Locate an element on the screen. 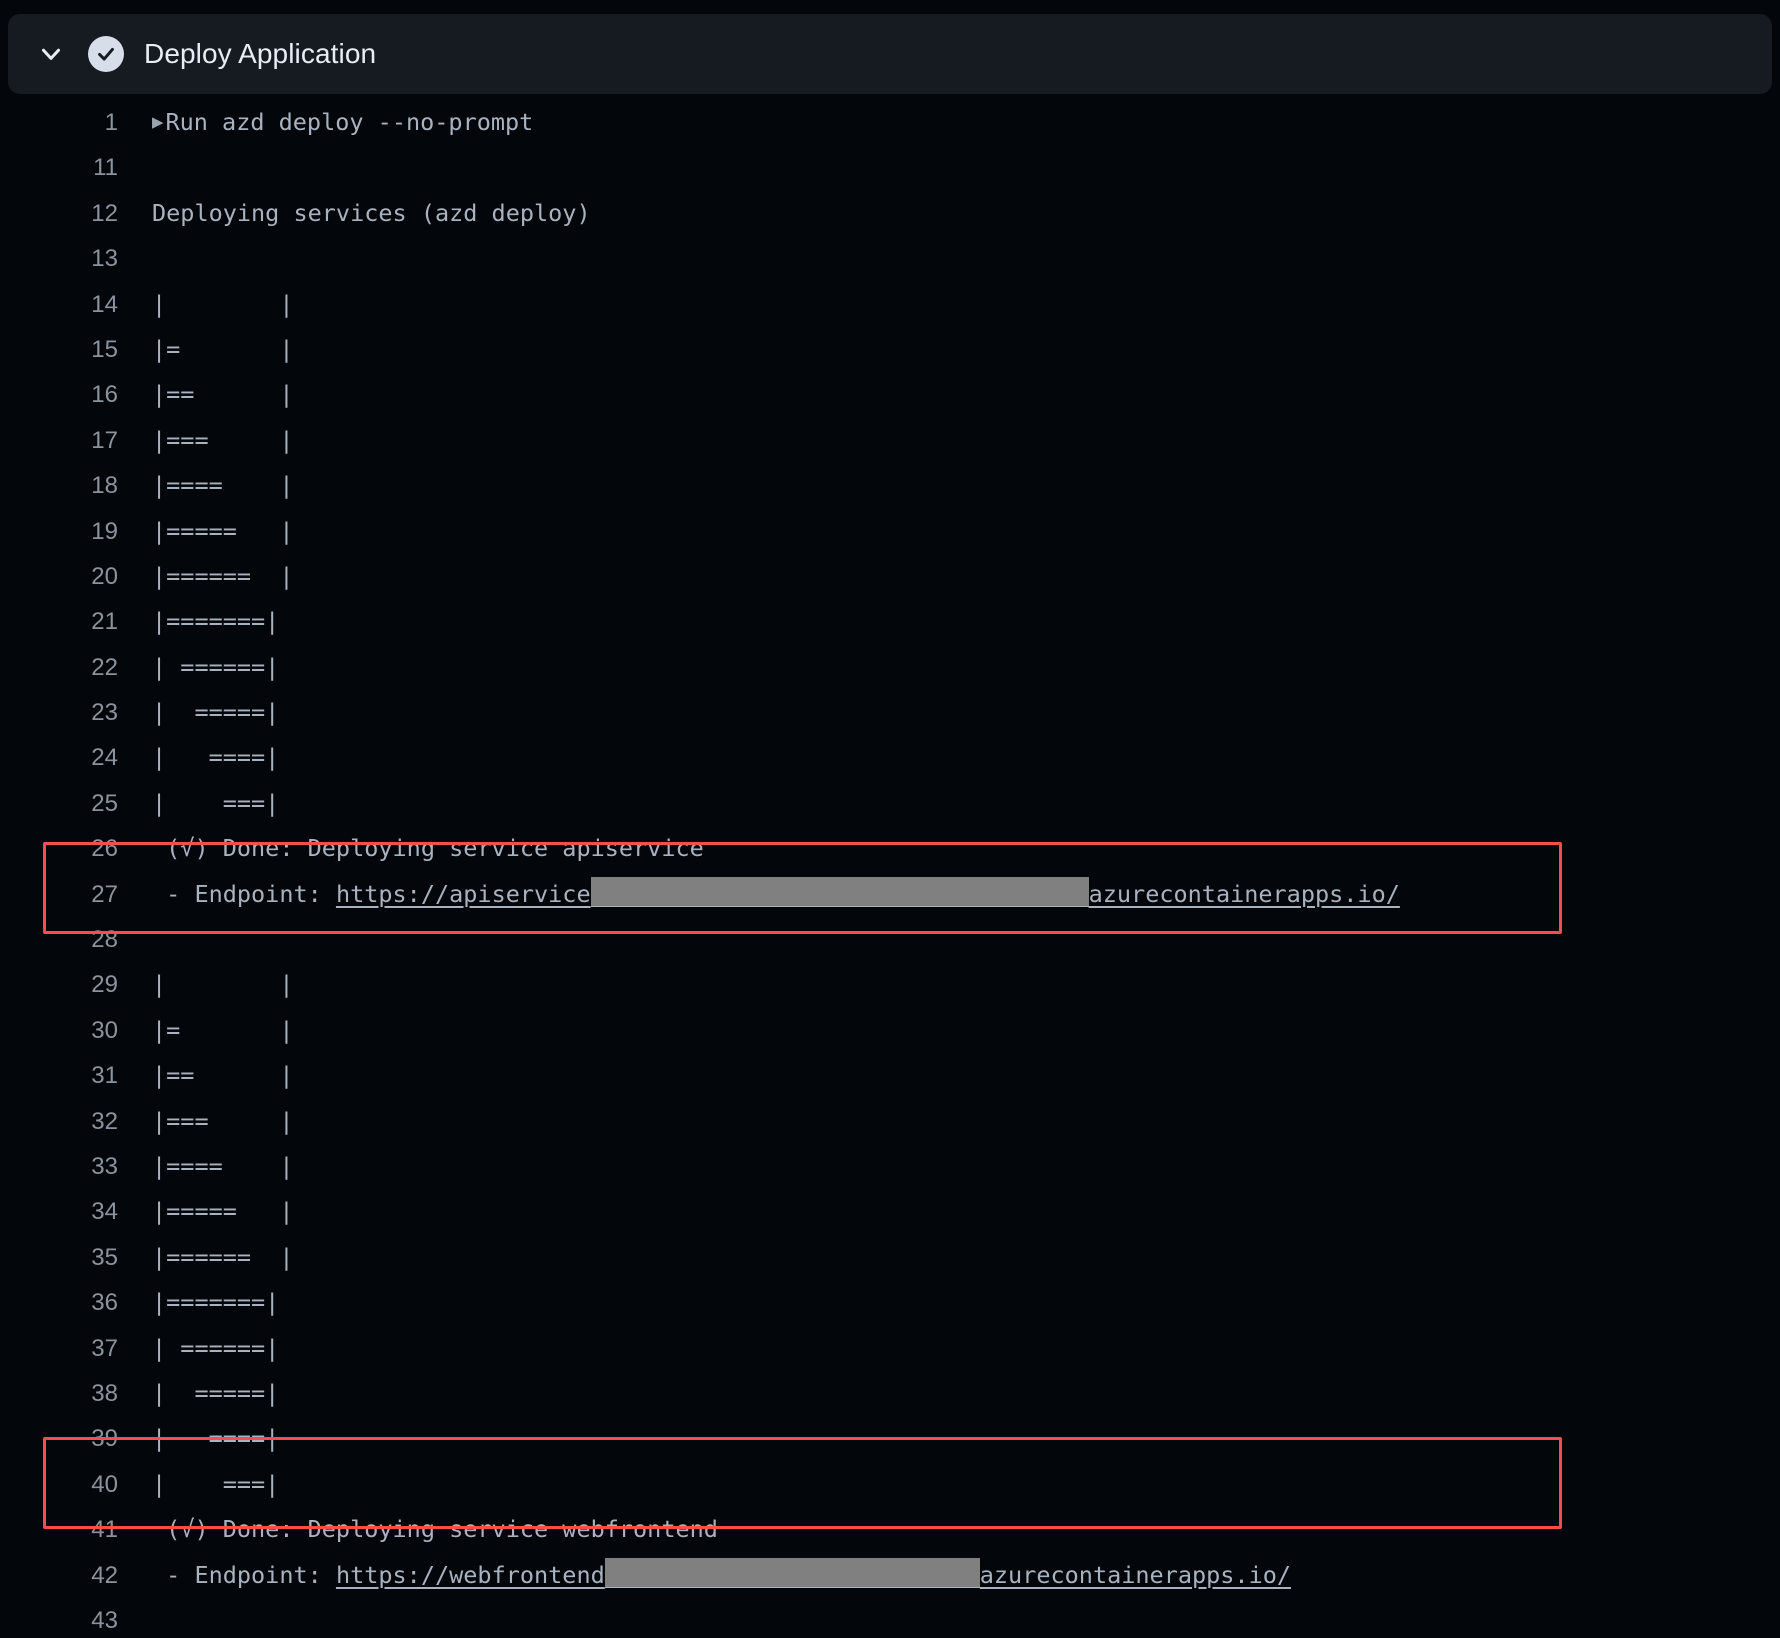 The height and width of the screenshot is (1638, 1780). log-line: 1 ▶ Run azd deploy --no-prompt is located at coordinates (890, 122).